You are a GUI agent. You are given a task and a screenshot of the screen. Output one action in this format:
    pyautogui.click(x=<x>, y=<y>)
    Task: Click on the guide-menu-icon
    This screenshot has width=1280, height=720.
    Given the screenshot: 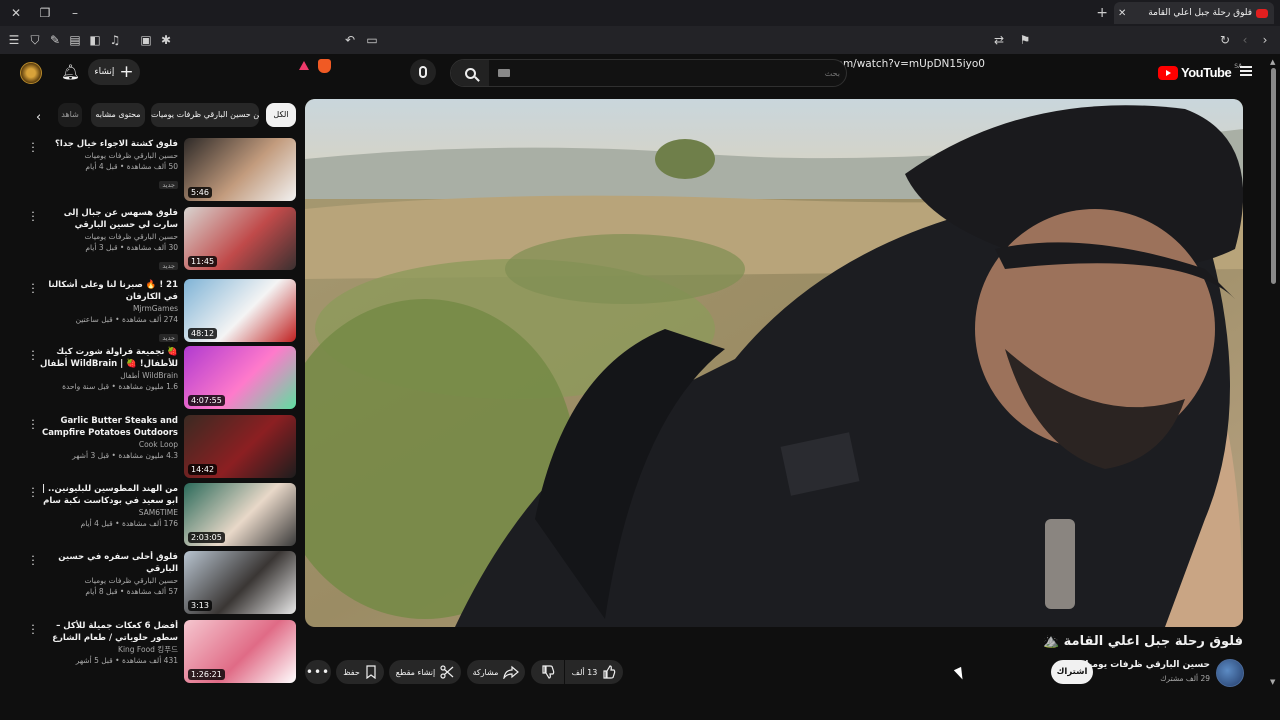 What is the action you would take?
    pyautogui.click(x=1246, y=71)
    